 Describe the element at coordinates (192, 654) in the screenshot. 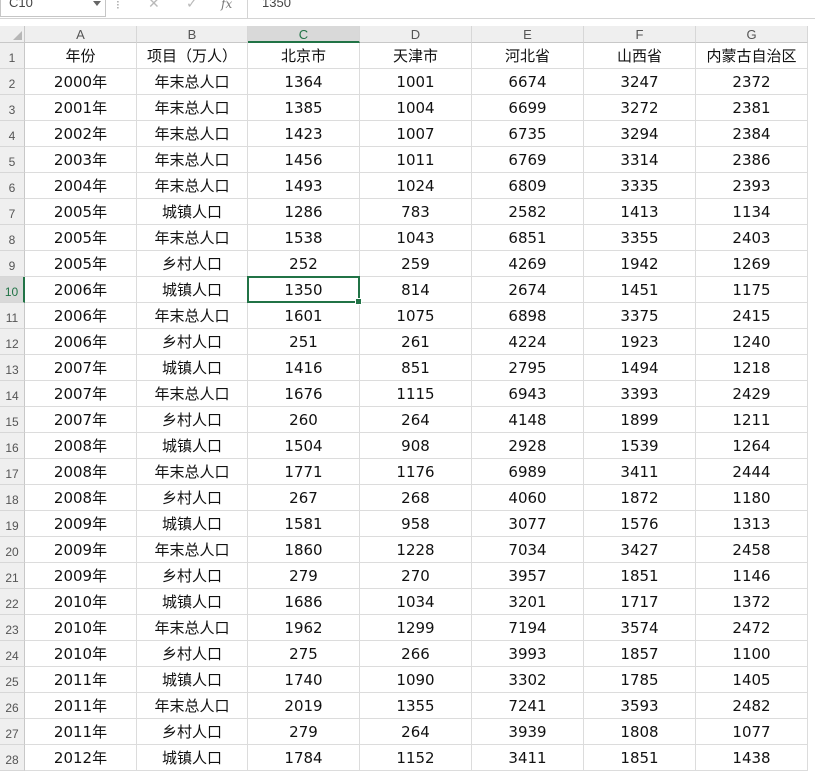

I see `cell-b24: 乡村人口` at that location.